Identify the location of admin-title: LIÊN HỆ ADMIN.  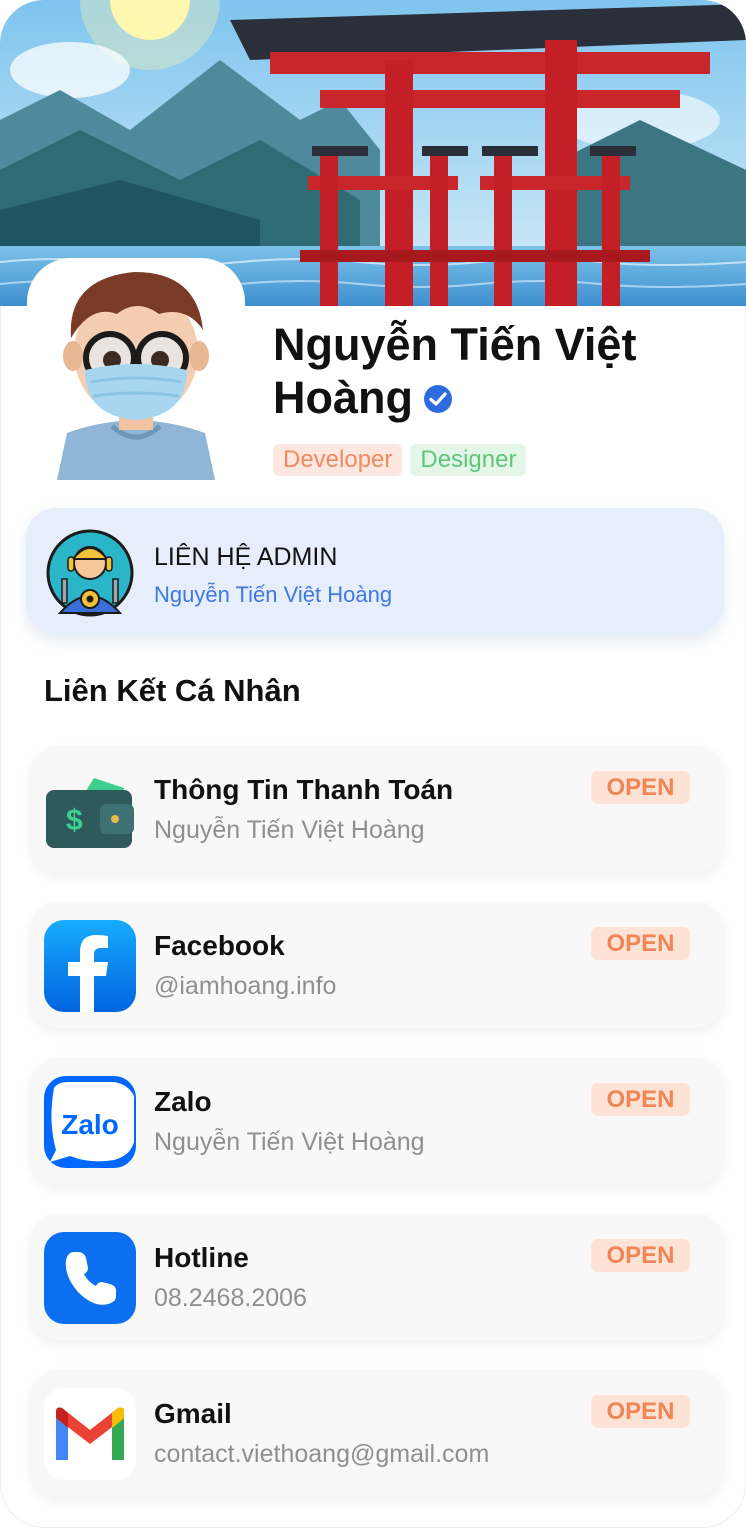
(246, 557).